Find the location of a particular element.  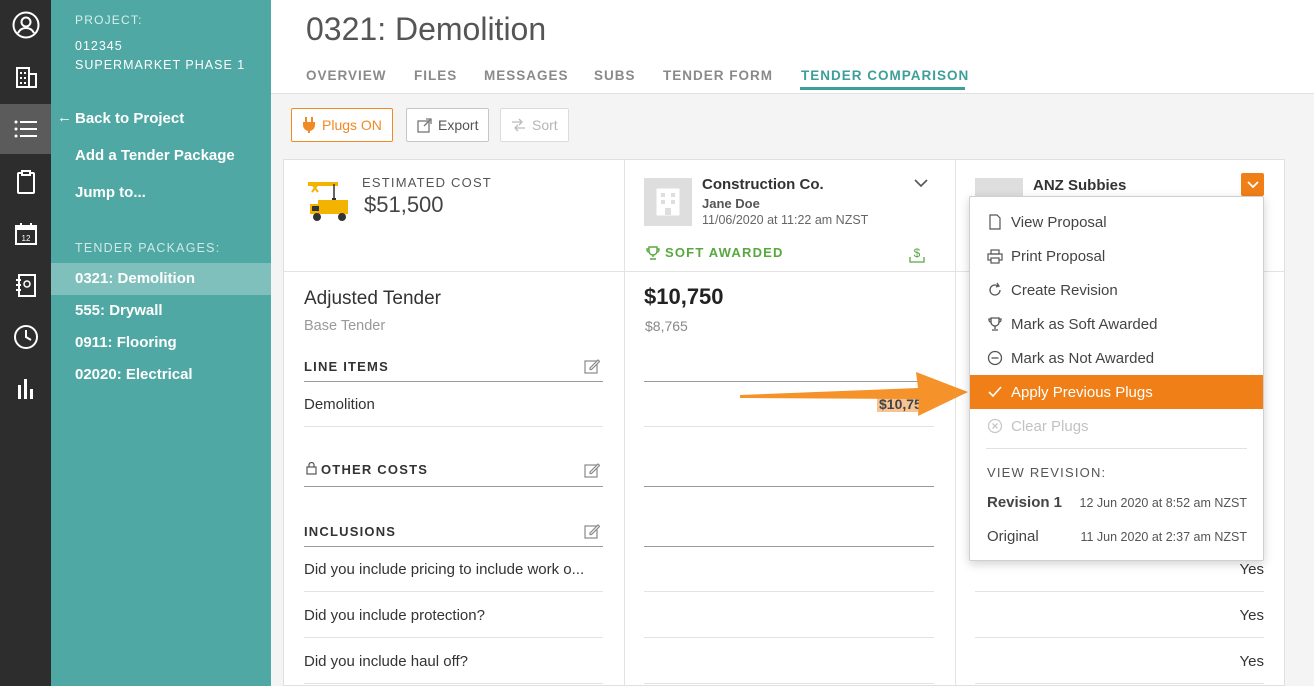

question-row-label: Did you include protection? is located at coordinates (394, 615).